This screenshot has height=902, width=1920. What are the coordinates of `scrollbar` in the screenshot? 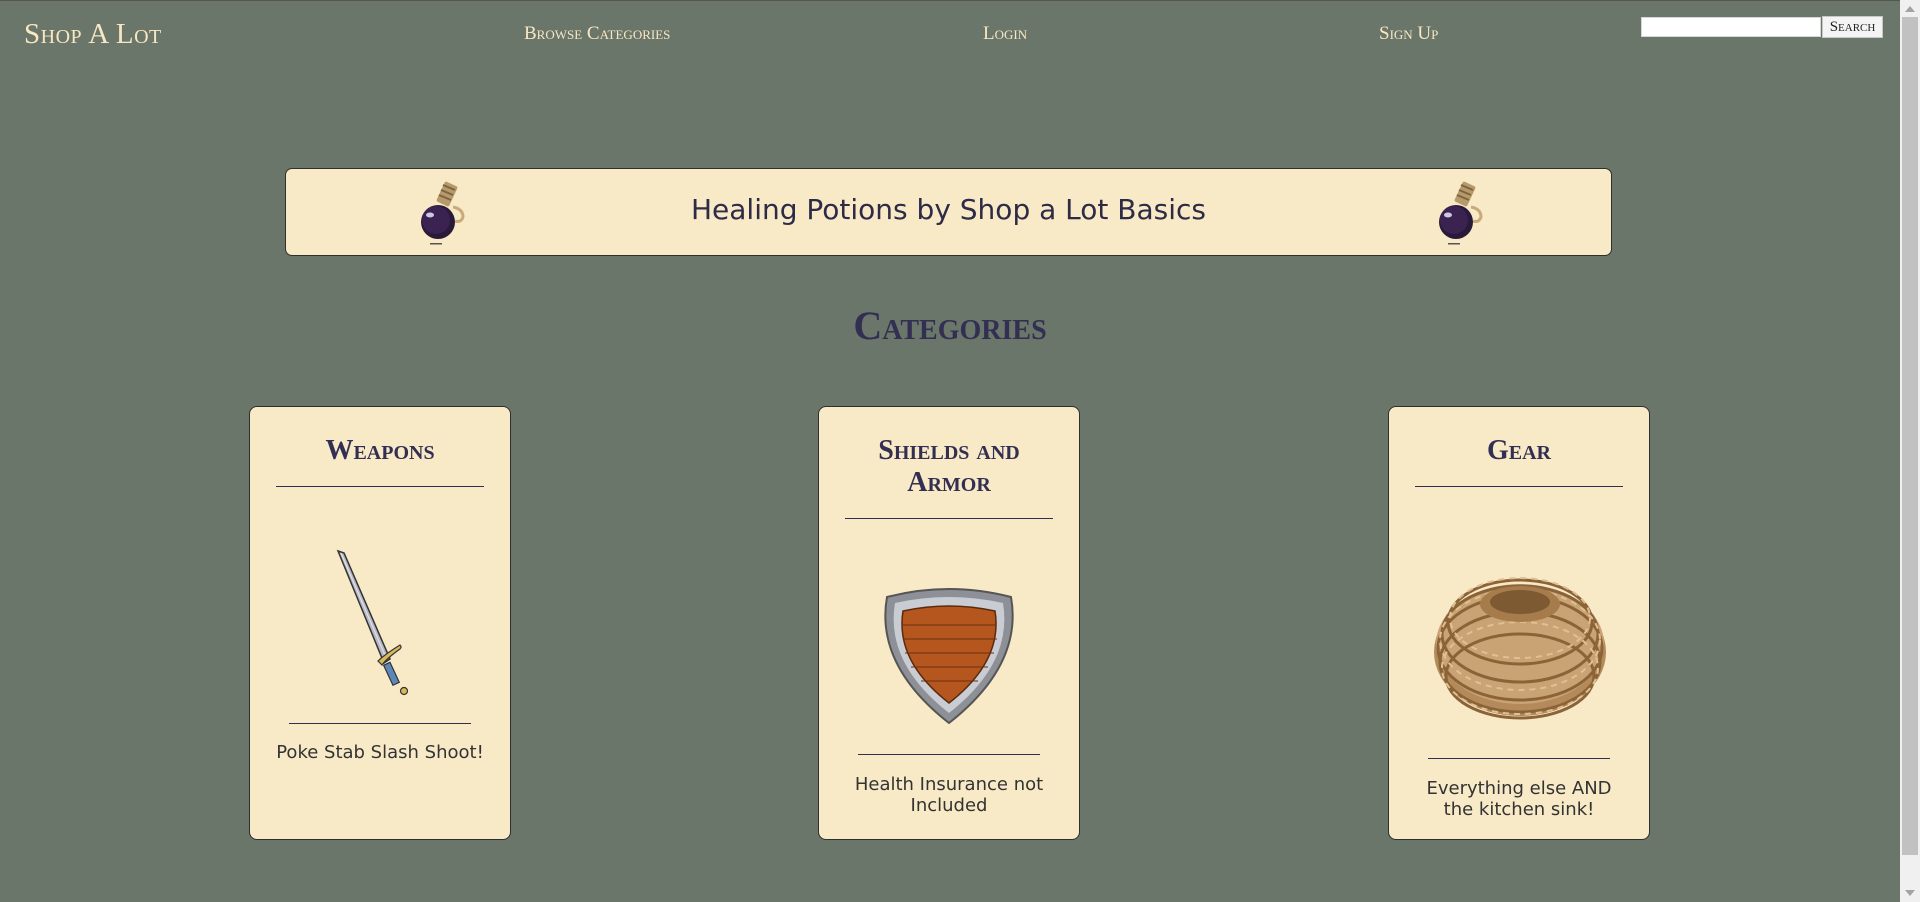 It's located at (1910, 451).